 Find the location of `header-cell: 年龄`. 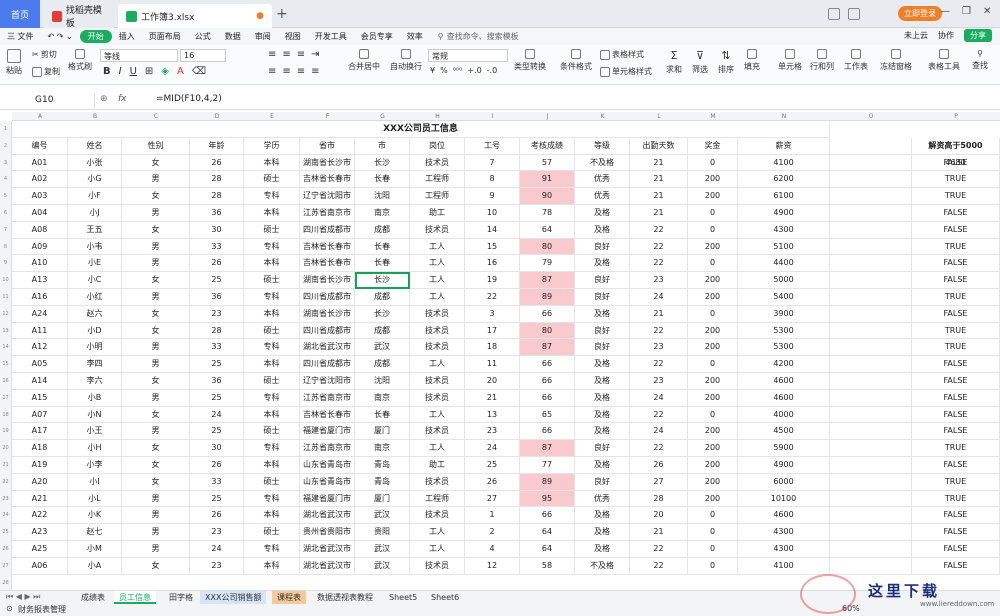

header-cell: 年龄 is located at coordinates (217, 146).